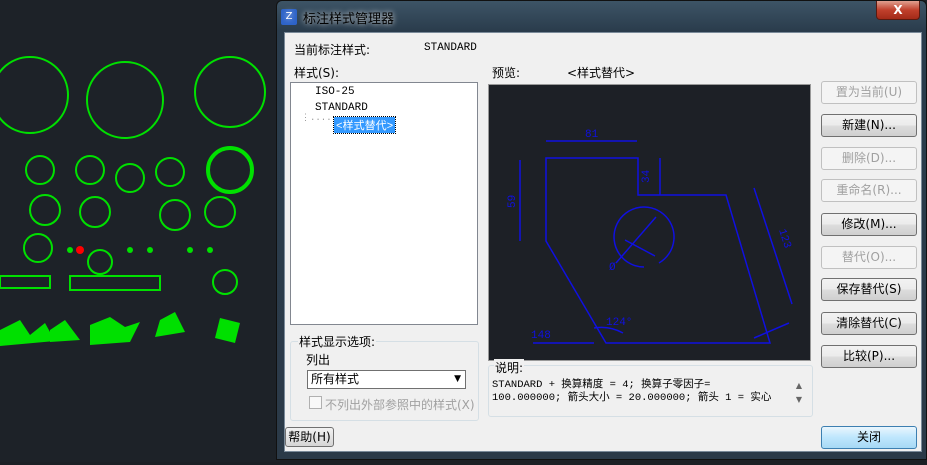 The image size is (927, 465). What do you see at coordinates (784, 239) in the screenshot?
I see `dim-123: 123` at bounding box center [784, 239].